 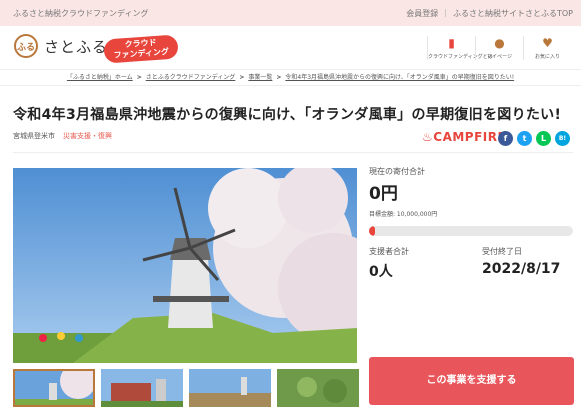 I want to click on campfire-logo: ♨CAMPFIRE, so click(x=464, y=137).